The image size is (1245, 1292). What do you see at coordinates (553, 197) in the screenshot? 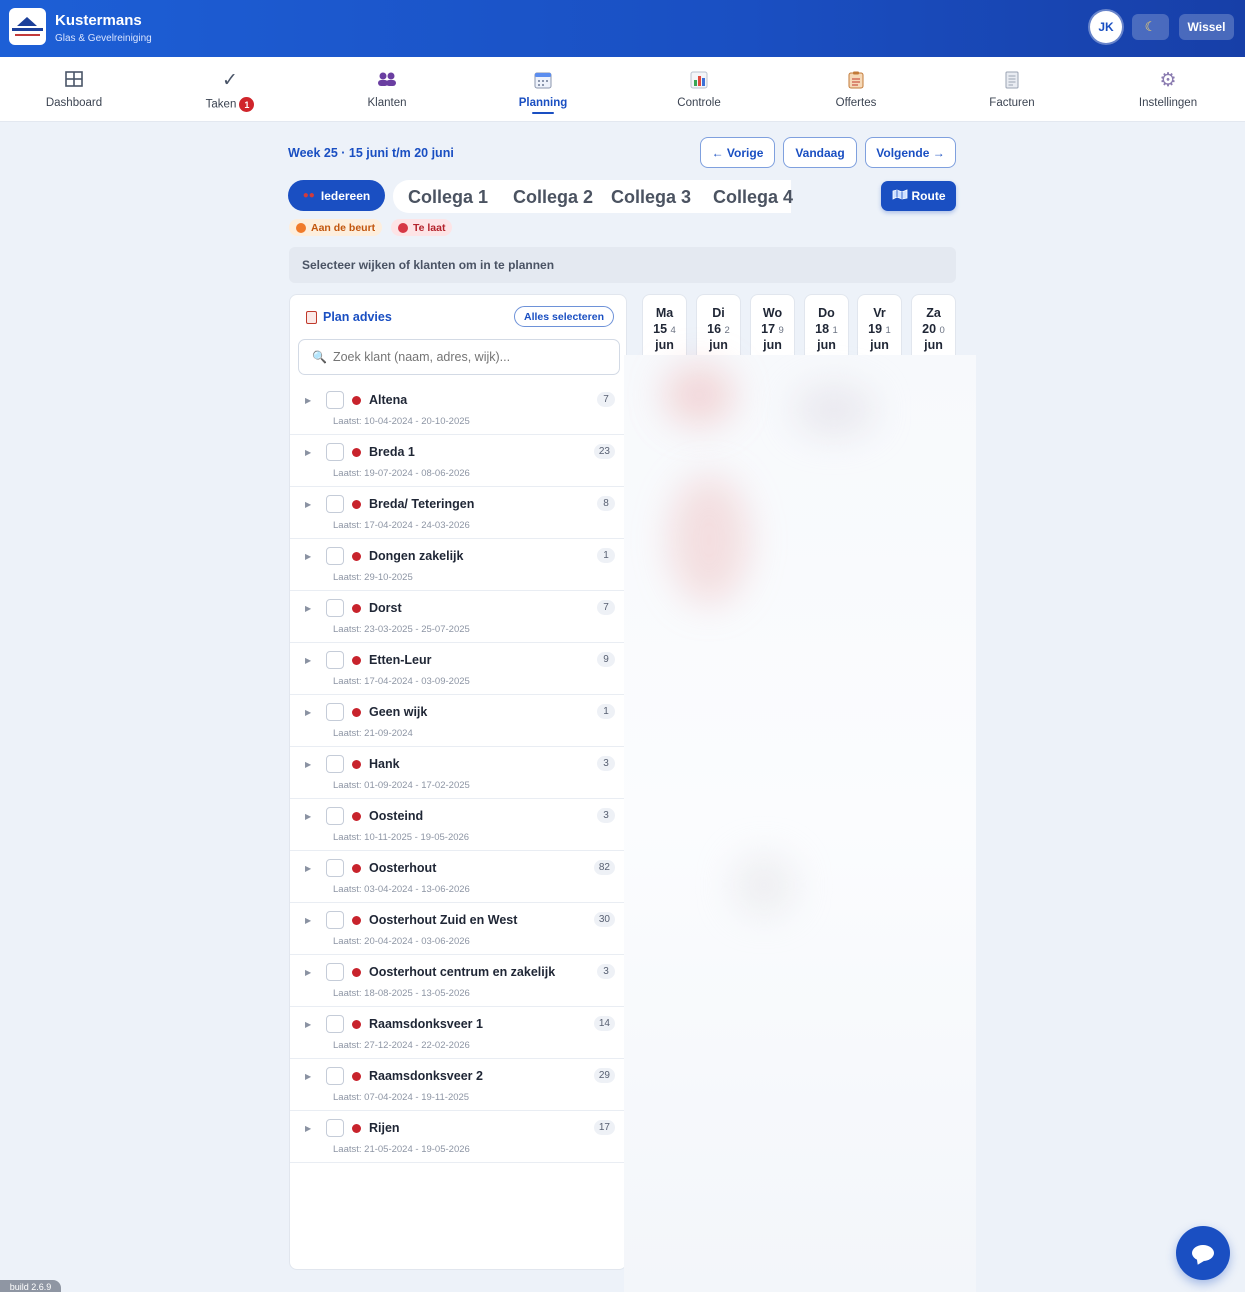
I see `filter-colleague-2: Collega 2` at bounding box center [553, 197].